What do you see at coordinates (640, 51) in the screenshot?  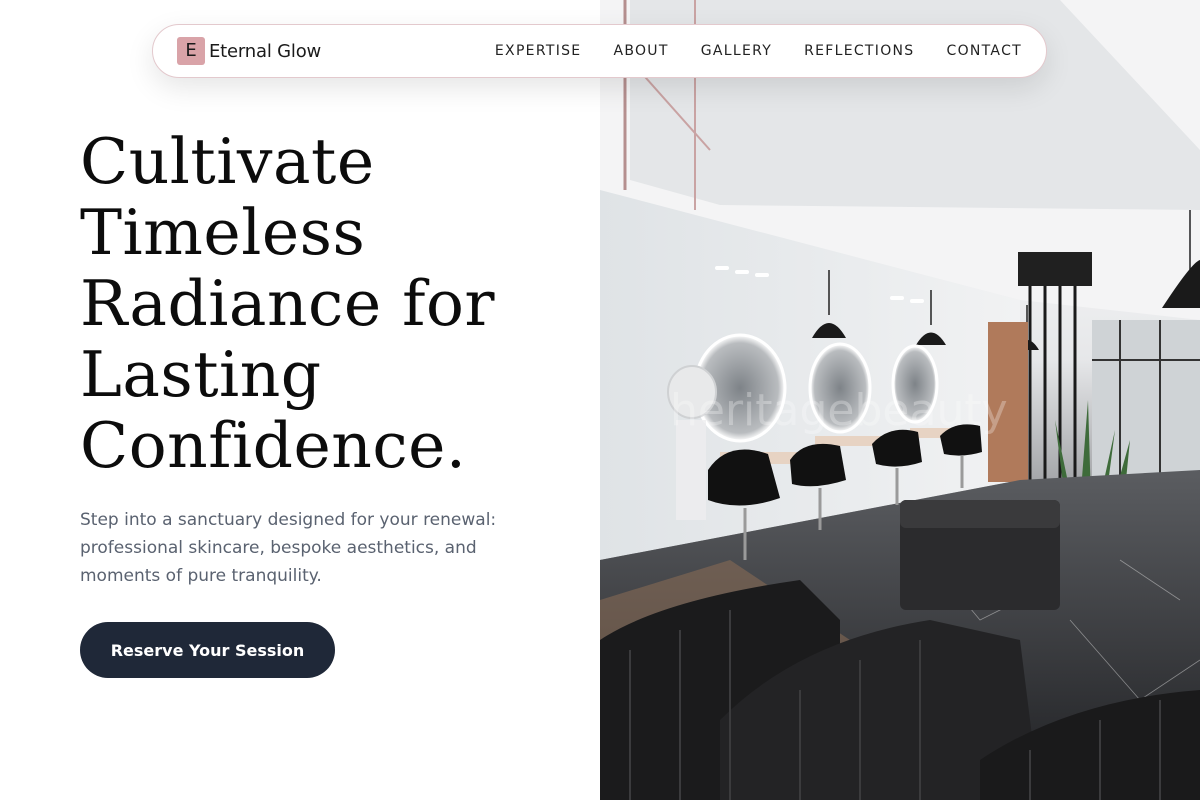 I see `nav-link-about: ABOUT` at bounding box center [640, 51].